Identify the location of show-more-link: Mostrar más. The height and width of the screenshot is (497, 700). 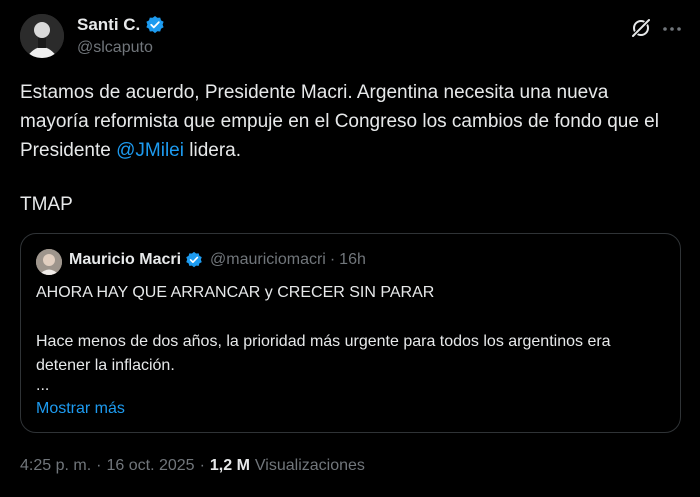
(80, 409).